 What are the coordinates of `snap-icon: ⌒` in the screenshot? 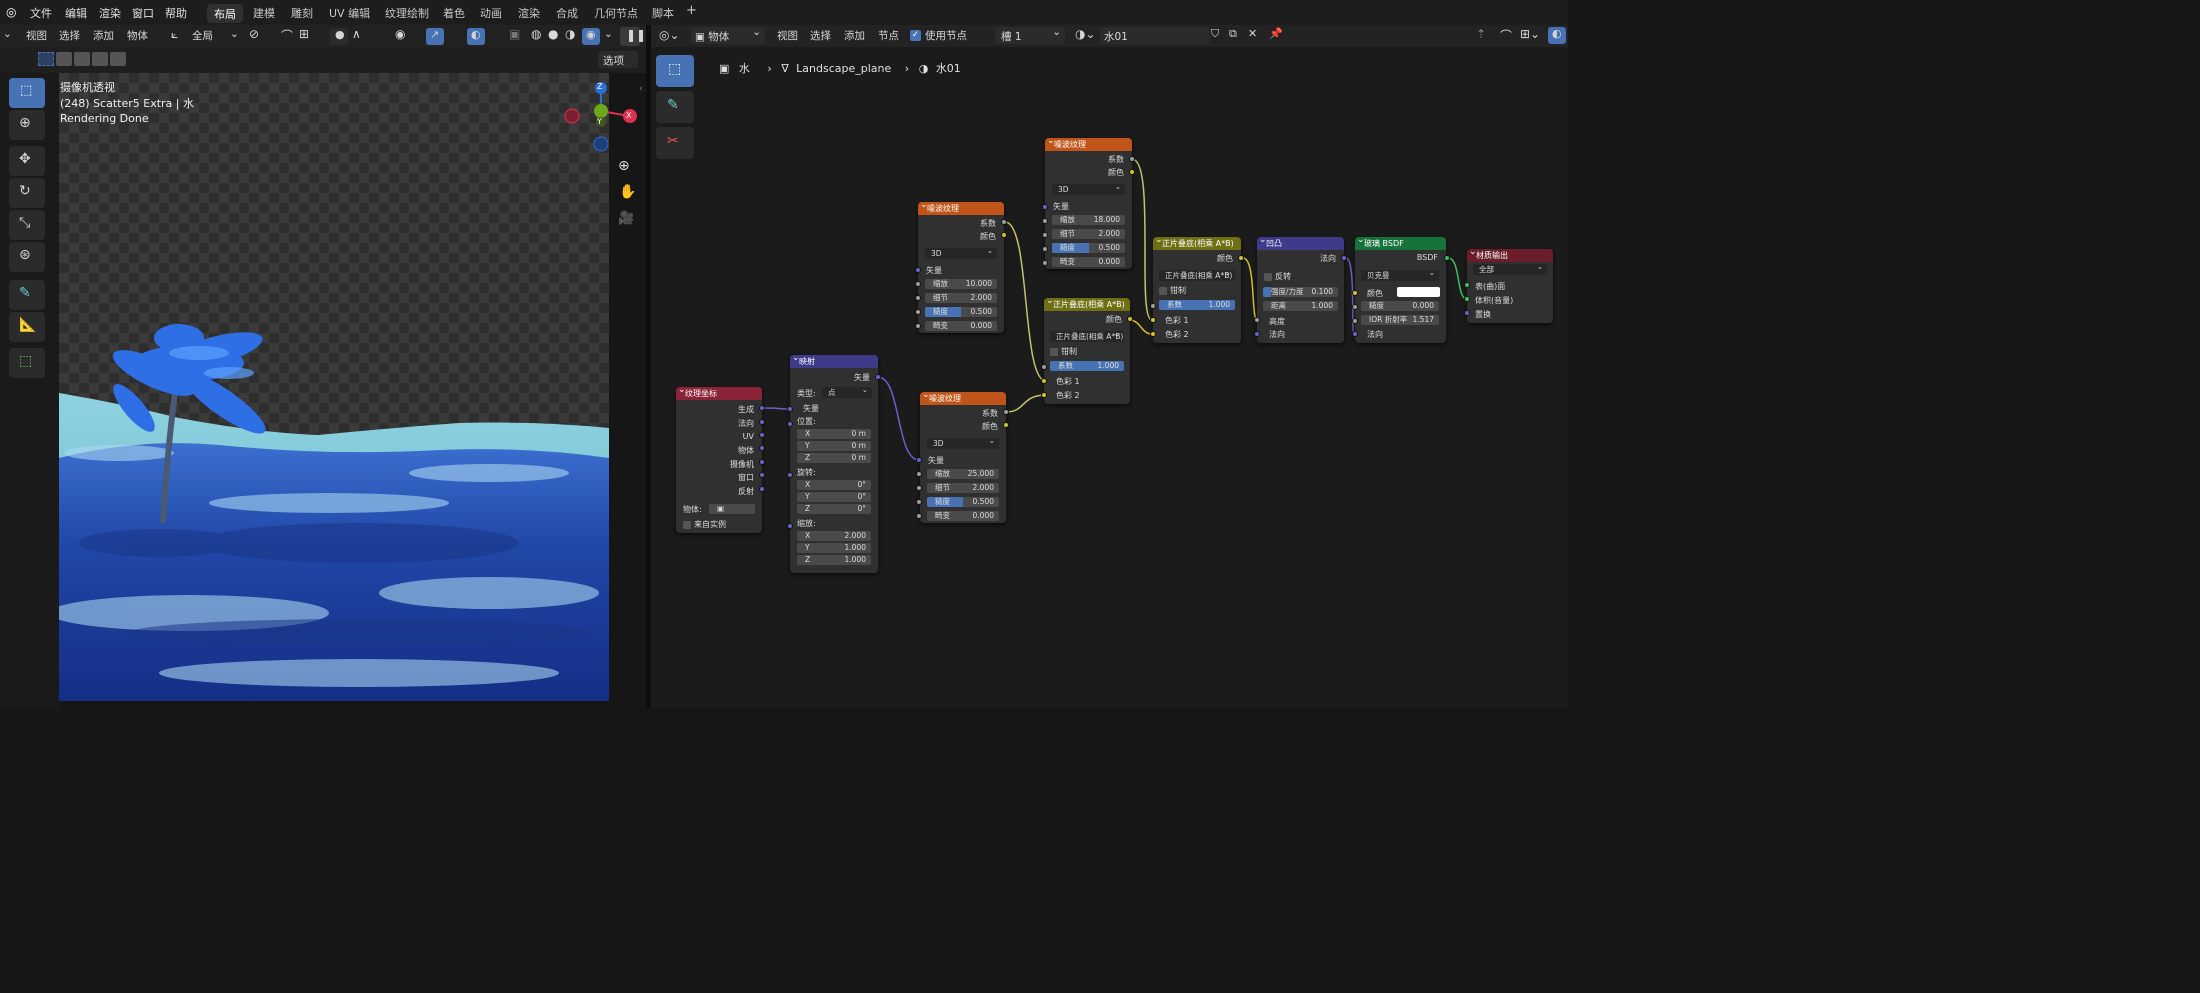 It's located at (287, 35).